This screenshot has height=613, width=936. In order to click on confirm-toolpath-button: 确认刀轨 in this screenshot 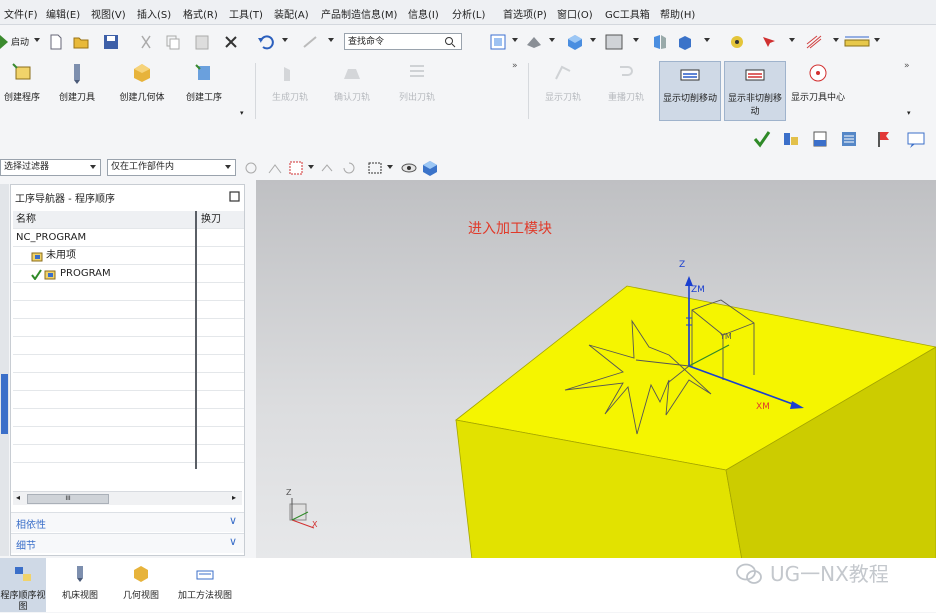, I will do `click(352, 91)`.